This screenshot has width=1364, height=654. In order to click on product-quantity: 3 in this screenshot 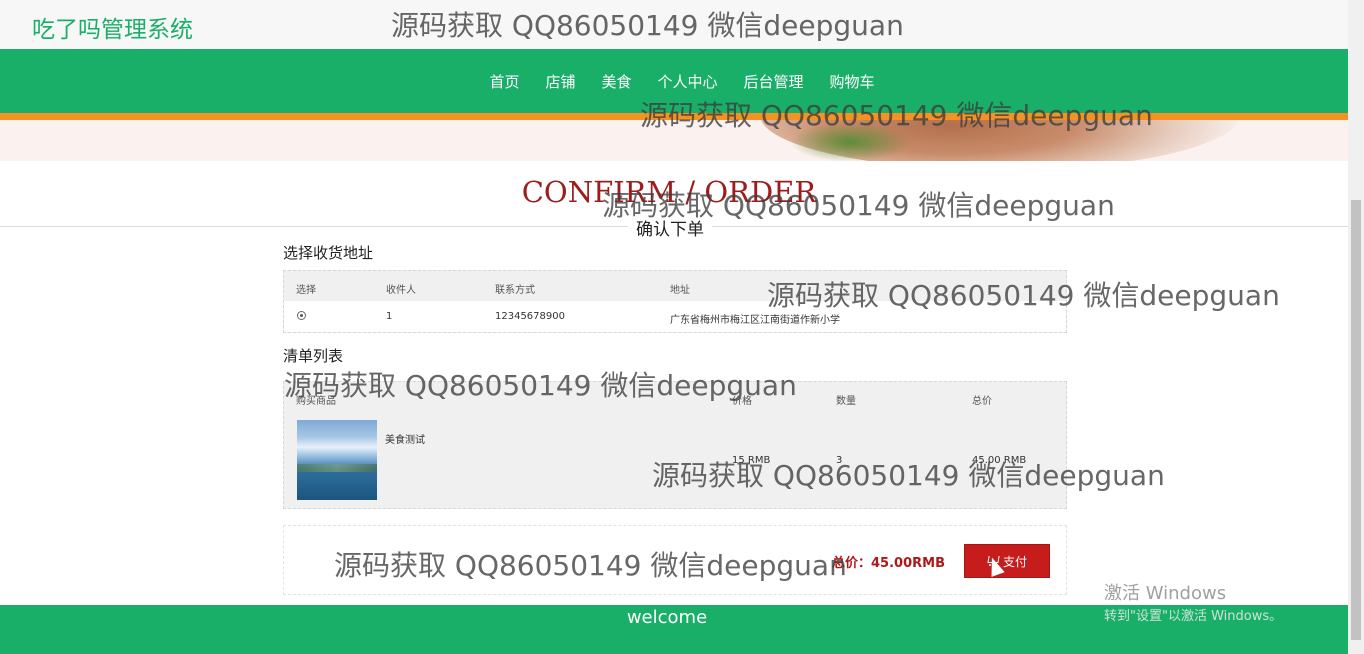, I will do `click(839, 460)`.